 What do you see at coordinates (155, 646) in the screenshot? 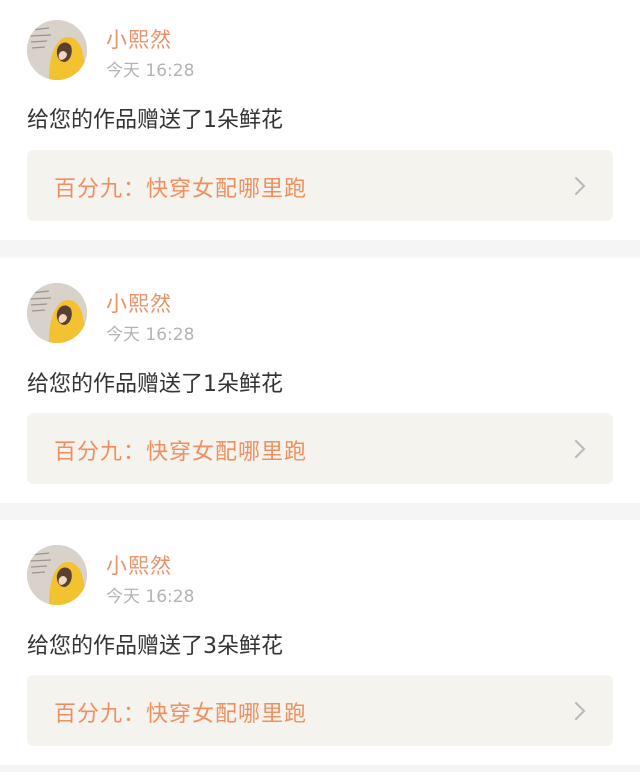
I see `notification-message: 给您的作品赠送了3朵鲜花` at bounding box center [155, 646].